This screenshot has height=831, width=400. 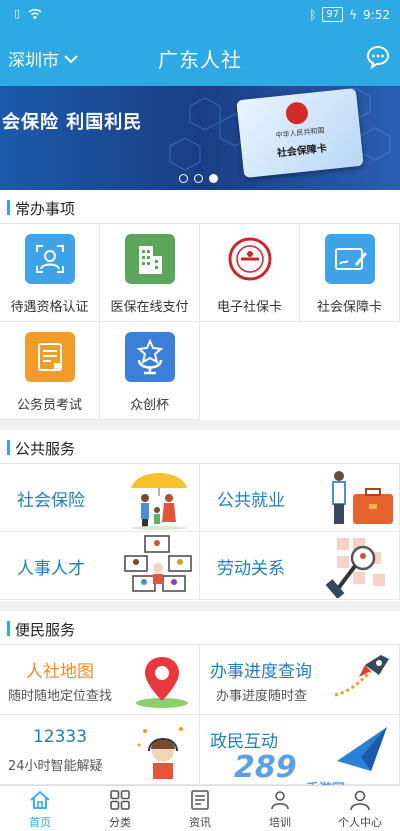 I want to click on bottom-tab-bar: 首页 分类 资讯 培训 个人中心, so click(x=200, y=808).